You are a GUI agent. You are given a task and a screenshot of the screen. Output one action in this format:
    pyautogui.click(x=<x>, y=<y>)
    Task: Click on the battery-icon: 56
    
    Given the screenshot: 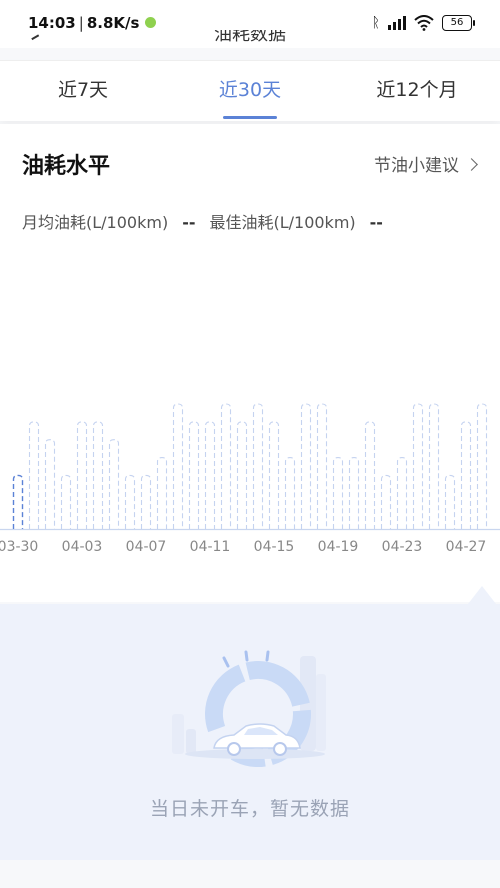 What is the action you would take?
    pyautogui.click(x=458, y=23)
    